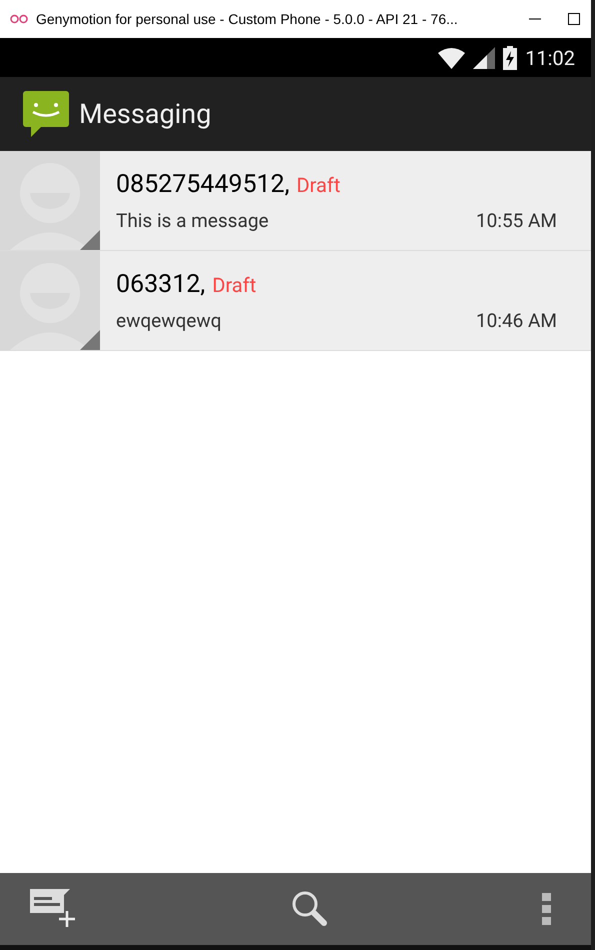 The width and height of the screenshot is (595, 950). I want to click on search-icon, so click(310, 909).